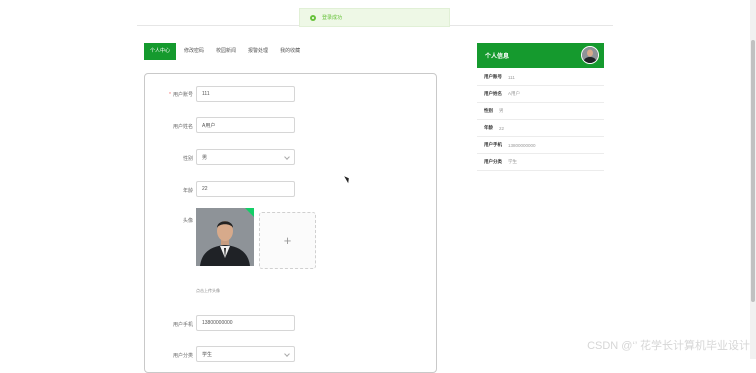  I want to click on uploaded-check-icon, so click(249, 212).